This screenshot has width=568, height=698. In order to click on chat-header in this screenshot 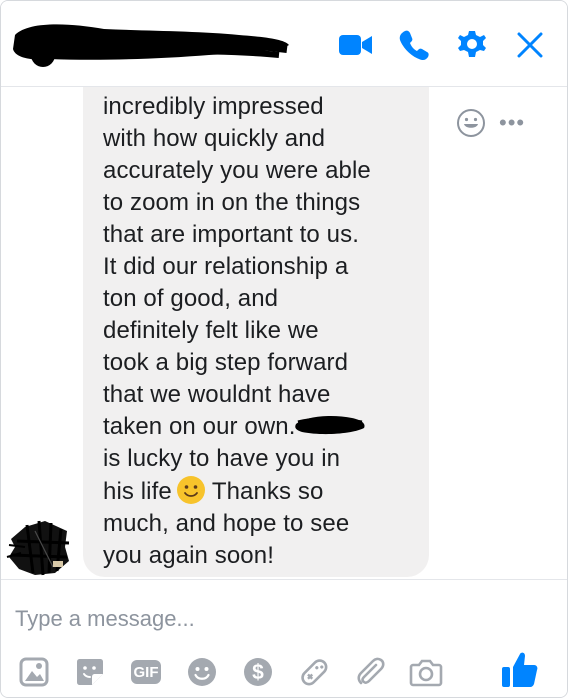, I will do `click(284, 44)`.